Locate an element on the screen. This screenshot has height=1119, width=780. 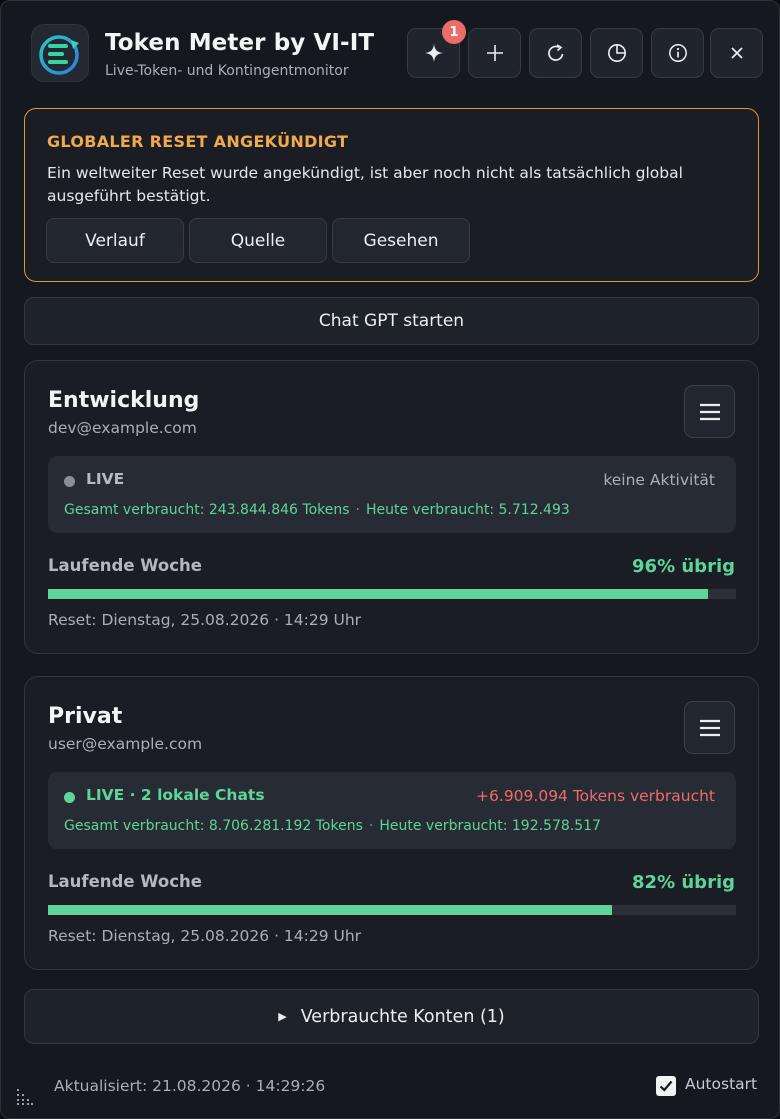
resize-grip-icon is located at coordinates (25, 1097).